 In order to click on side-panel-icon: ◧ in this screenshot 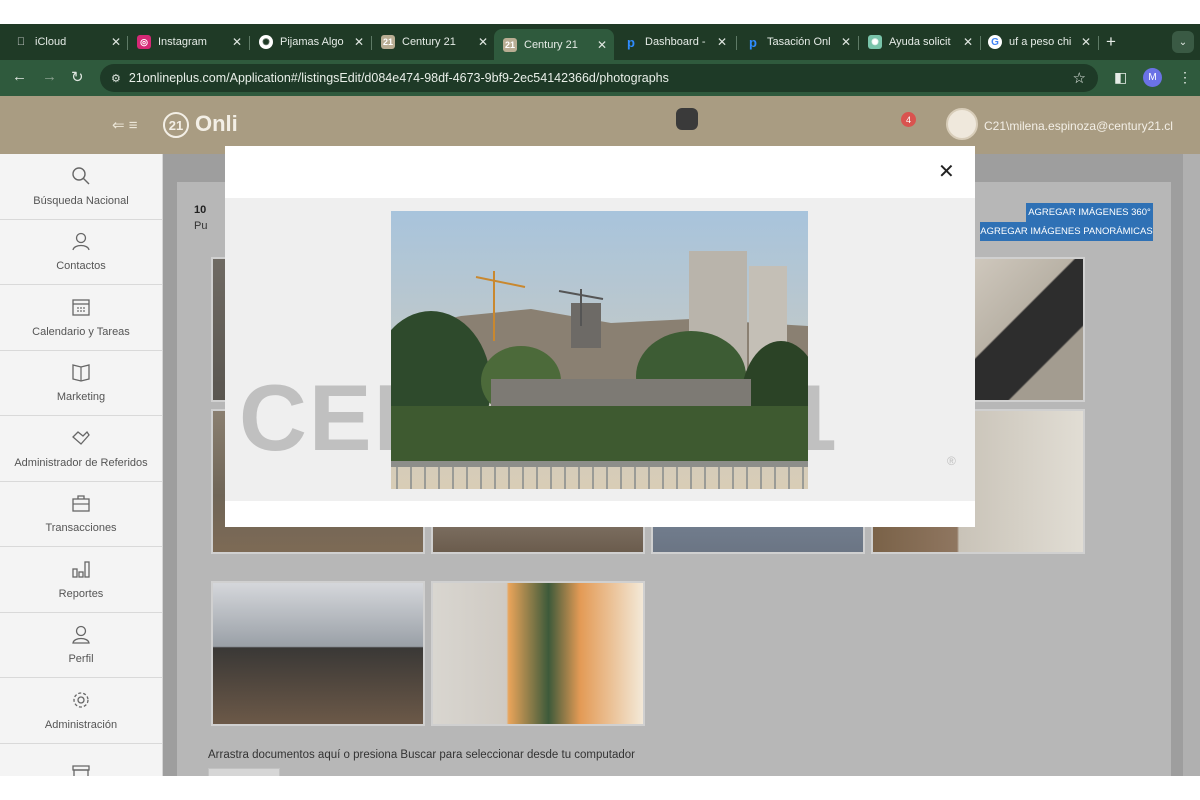, I will do `click(1120, 77)`.